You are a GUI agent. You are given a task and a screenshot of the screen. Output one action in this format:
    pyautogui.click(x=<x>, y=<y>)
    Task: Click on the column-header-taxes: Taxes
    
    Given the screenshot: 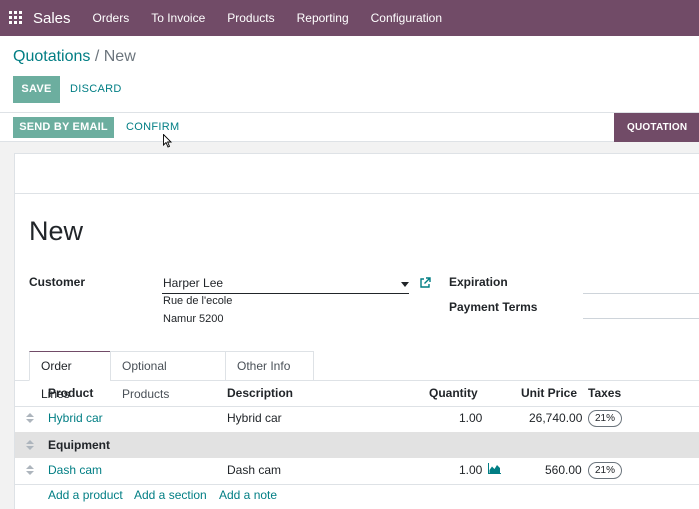 What is the action you would take?
    pyautogui.click(x=604, y=393)
    